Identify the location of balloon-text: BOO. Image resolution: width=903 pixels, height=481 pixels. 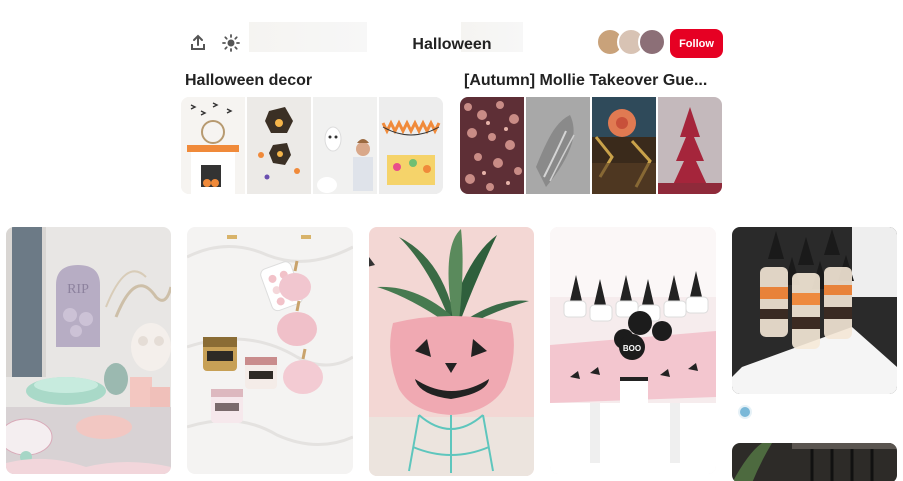
(632, 348).